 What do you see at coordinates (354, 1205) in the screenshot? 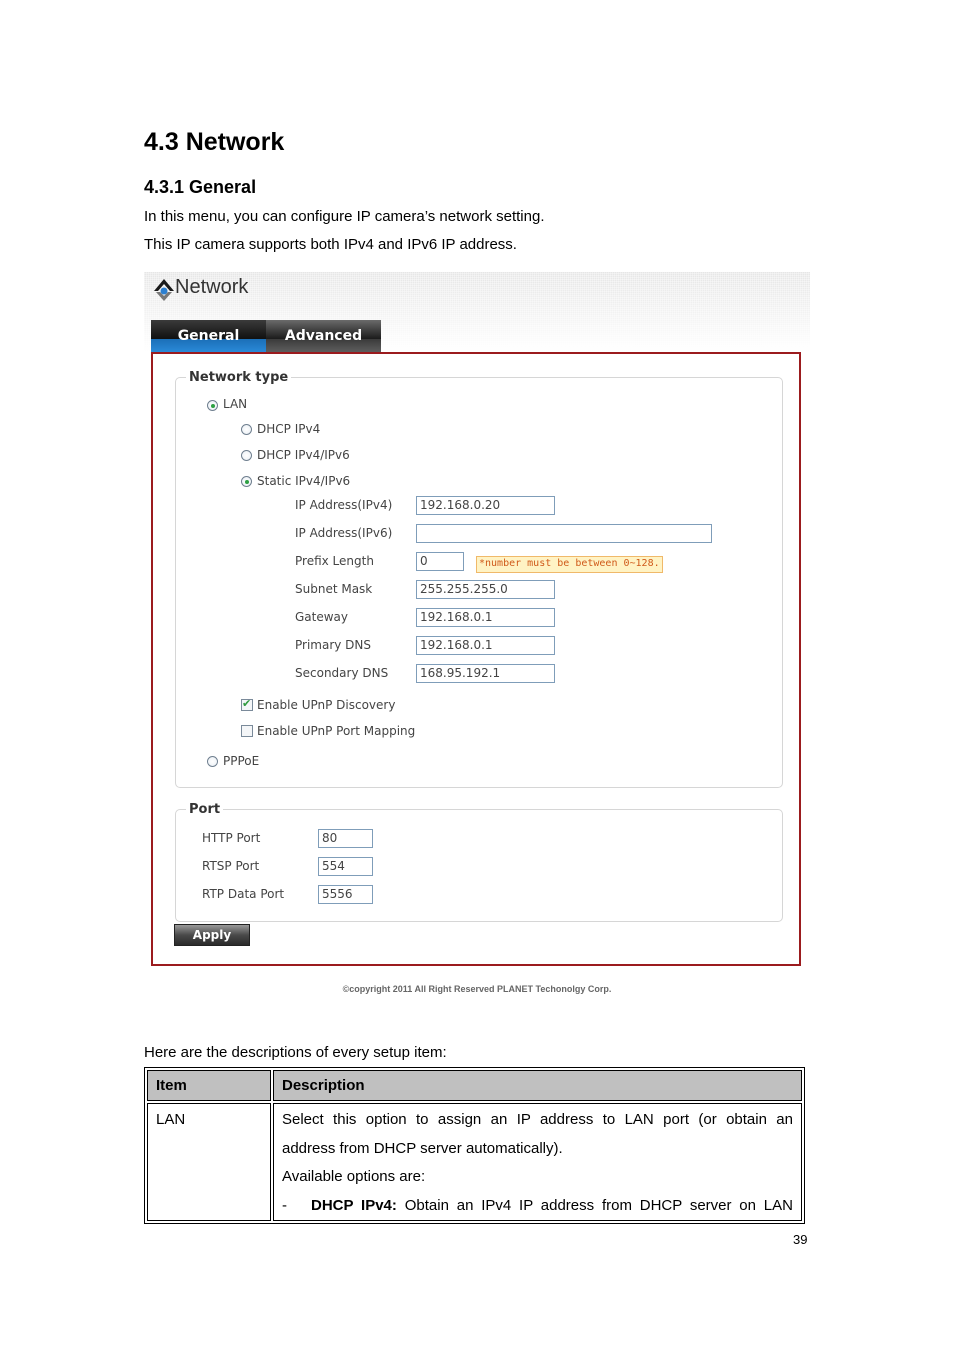
I see `bullet-term: DHCP IPv4:` at bounding box center [354, 1205].